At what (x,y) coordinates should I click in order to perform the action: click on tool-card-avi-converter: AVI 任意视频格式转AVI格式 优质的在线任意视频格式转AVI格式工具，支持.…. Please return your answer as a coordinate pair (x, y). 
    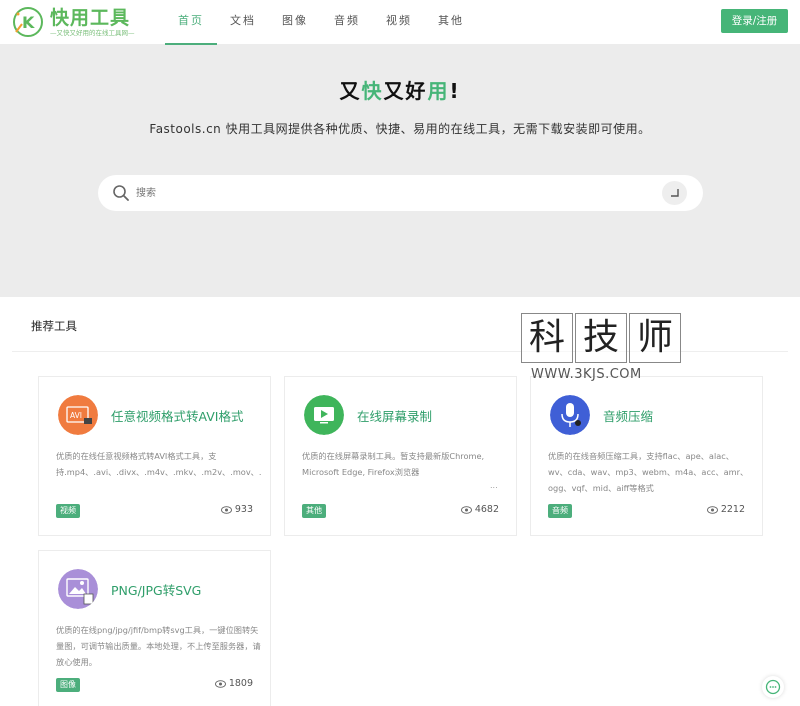
    Looking at the image, I should click on (154, 456).